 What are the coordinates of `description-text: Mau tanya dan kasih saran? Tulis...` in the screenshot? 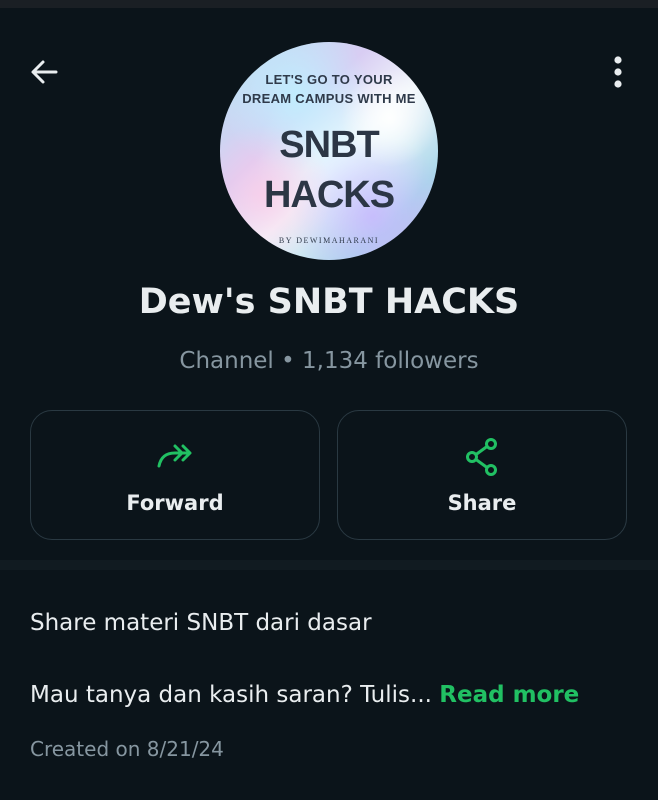 It's located at (231, 695).